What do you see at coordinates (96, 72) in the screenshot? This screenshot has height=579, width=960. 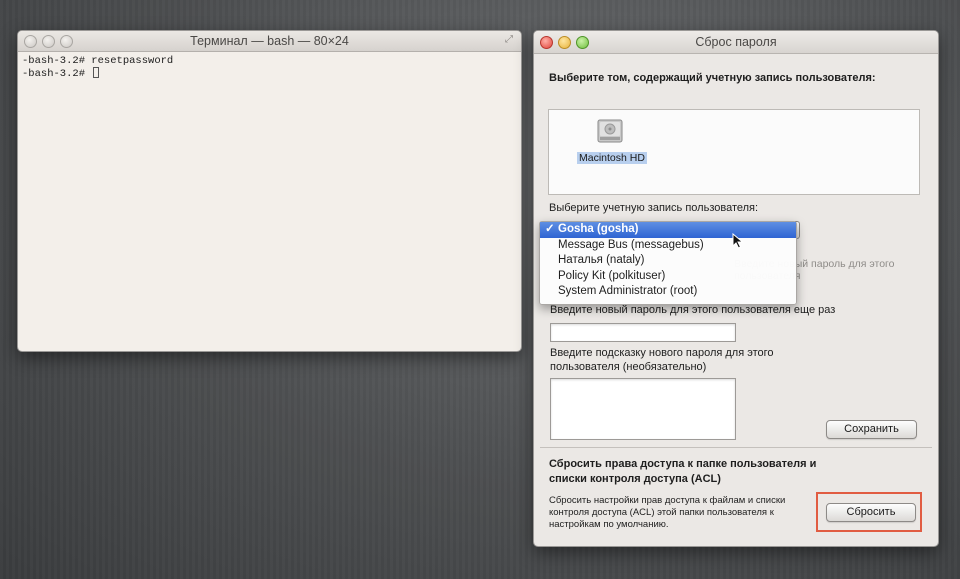 I see `cursor-icon` at bounding box center [96, 72].